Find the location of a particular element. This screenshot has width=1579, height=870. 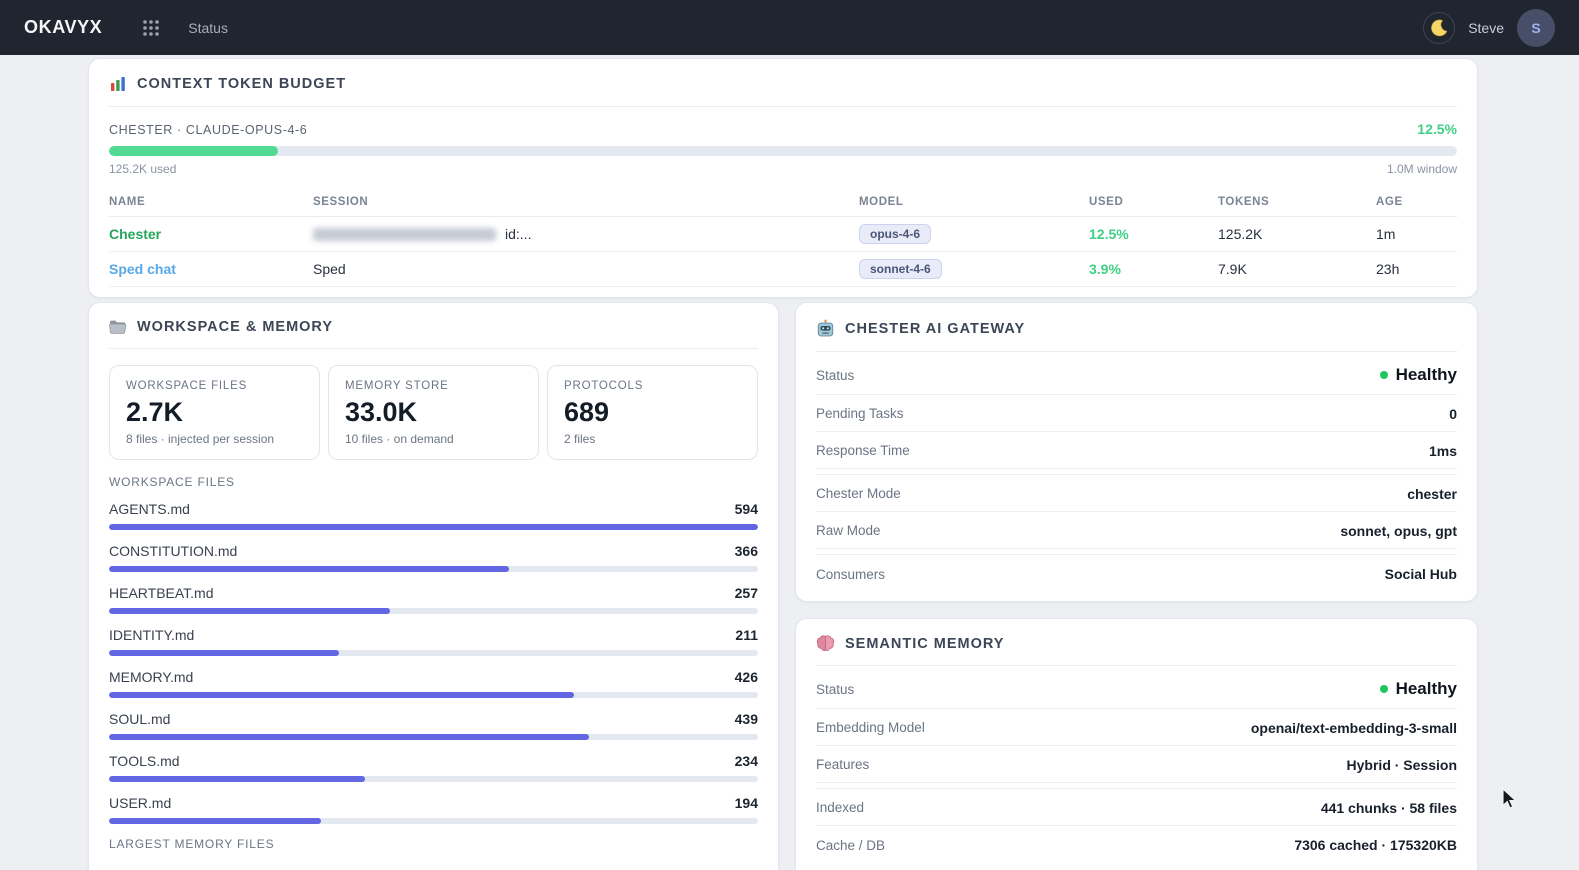

kv-row-chester-mode: Chester Mode chester is located at coordinates (1136, 493).